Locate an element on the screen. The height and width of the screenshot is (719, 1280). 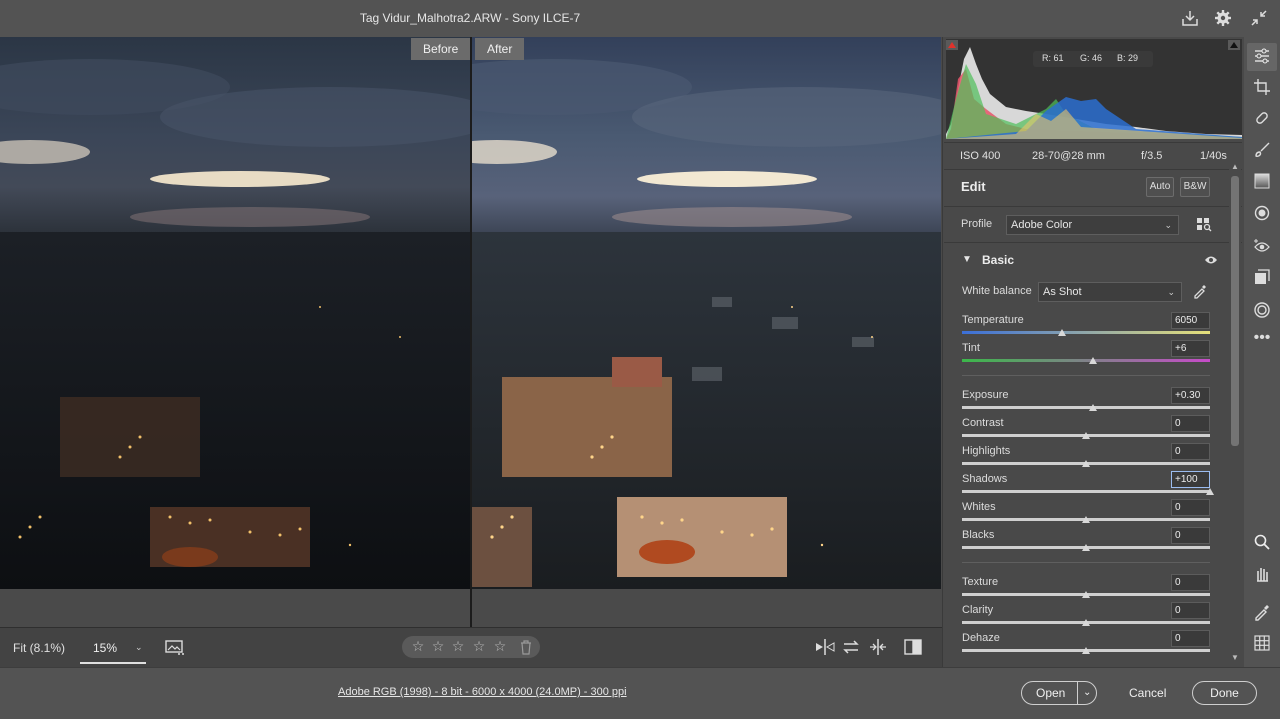
blacks-value: 0 is located at coordinates (1190, 535).